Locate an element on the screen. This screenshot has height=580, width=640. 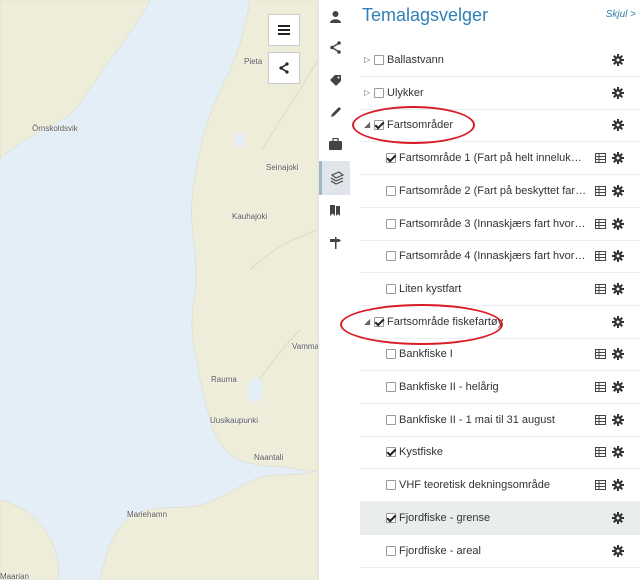
layer-row: Bankfiske II - 1 mai til 31 august is located at coordinates (500, 420).